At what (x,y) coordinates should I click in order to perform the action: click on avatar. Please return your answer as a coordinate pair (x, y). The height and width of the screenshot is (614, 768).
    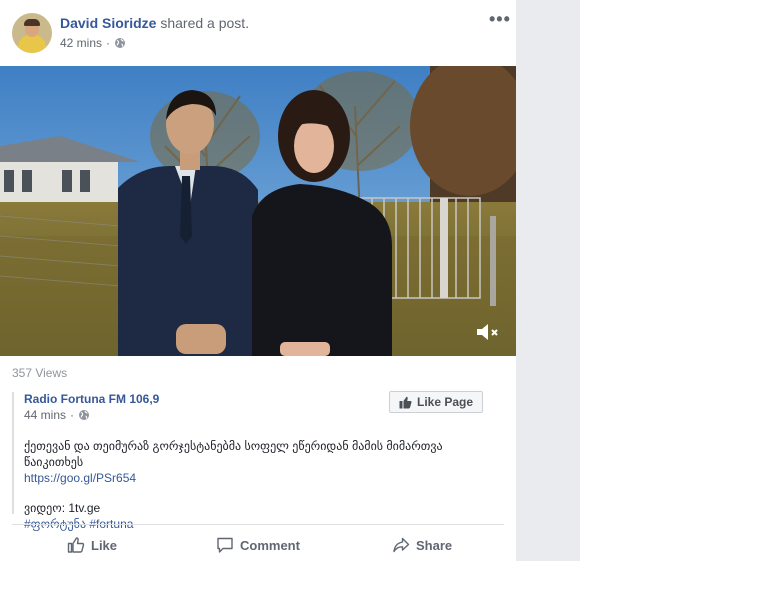
    Looking at the image, I should click on (32, 33).